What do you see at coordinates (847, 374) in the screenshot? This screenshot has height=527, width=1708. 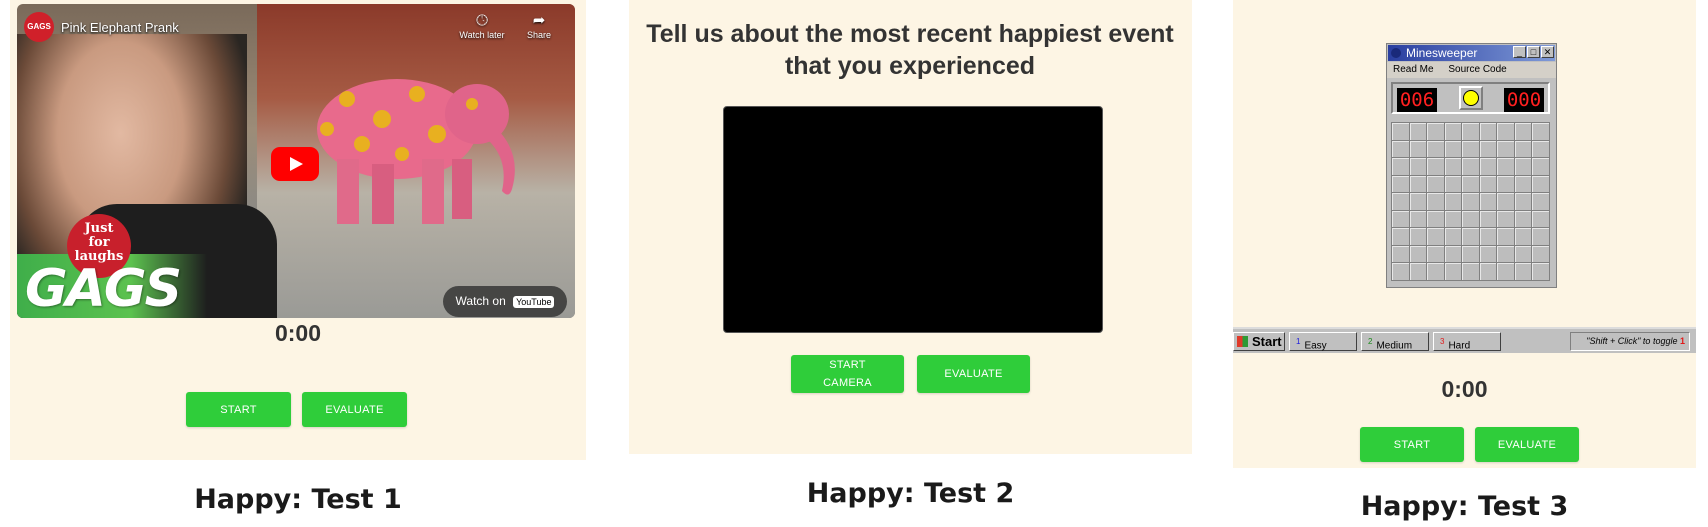 I see `start-camera-button: START CAMERA` at bounding box center [847, 374].